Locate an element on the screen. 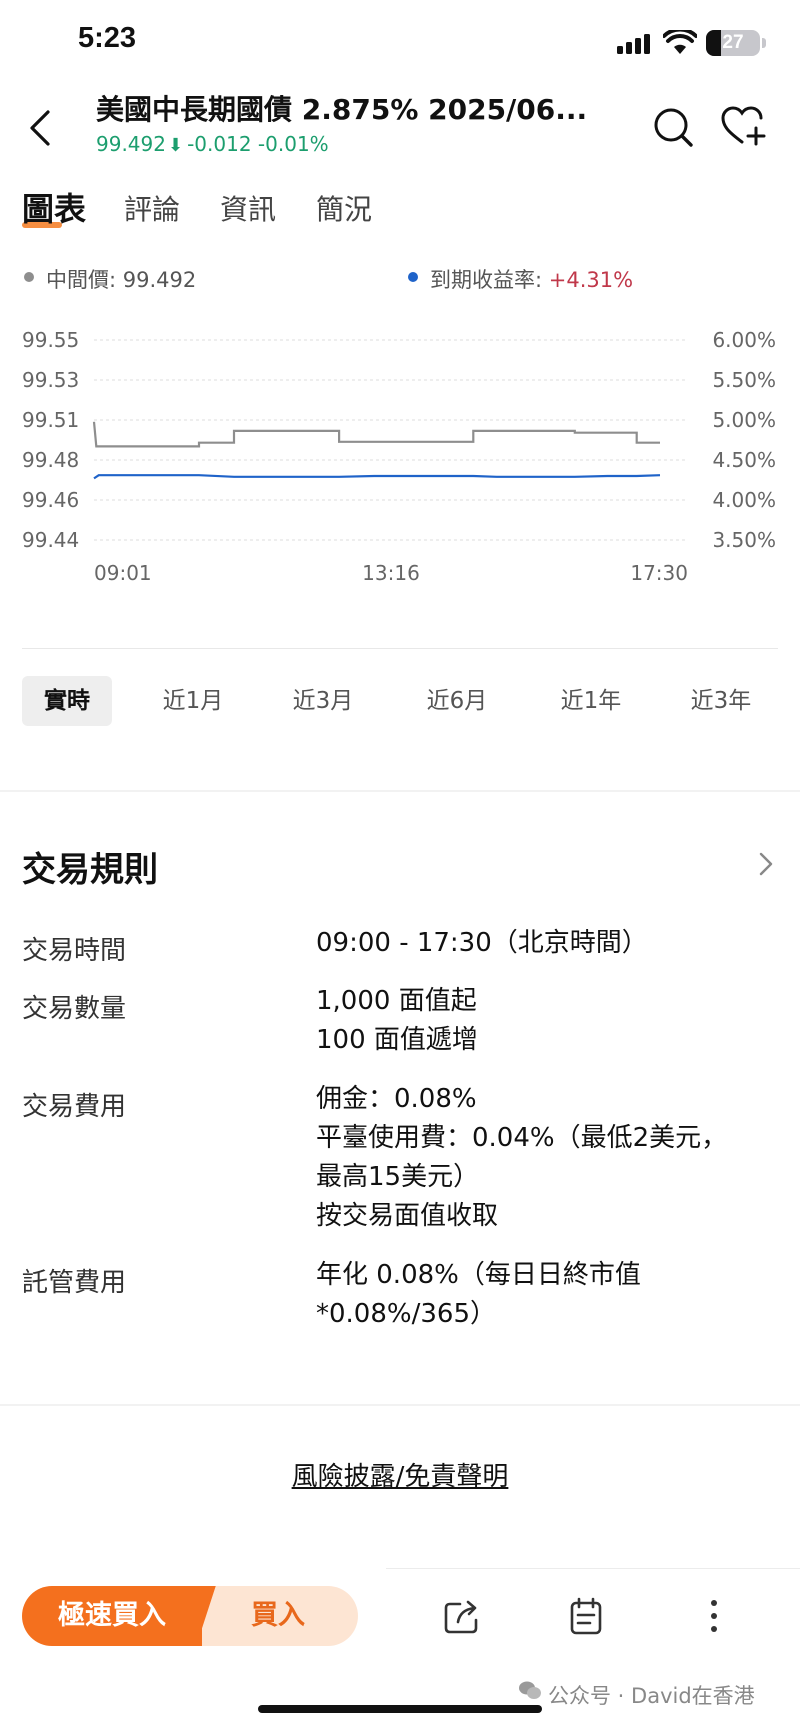  range-1y: 近1年 is located at coordinates (591, 701).